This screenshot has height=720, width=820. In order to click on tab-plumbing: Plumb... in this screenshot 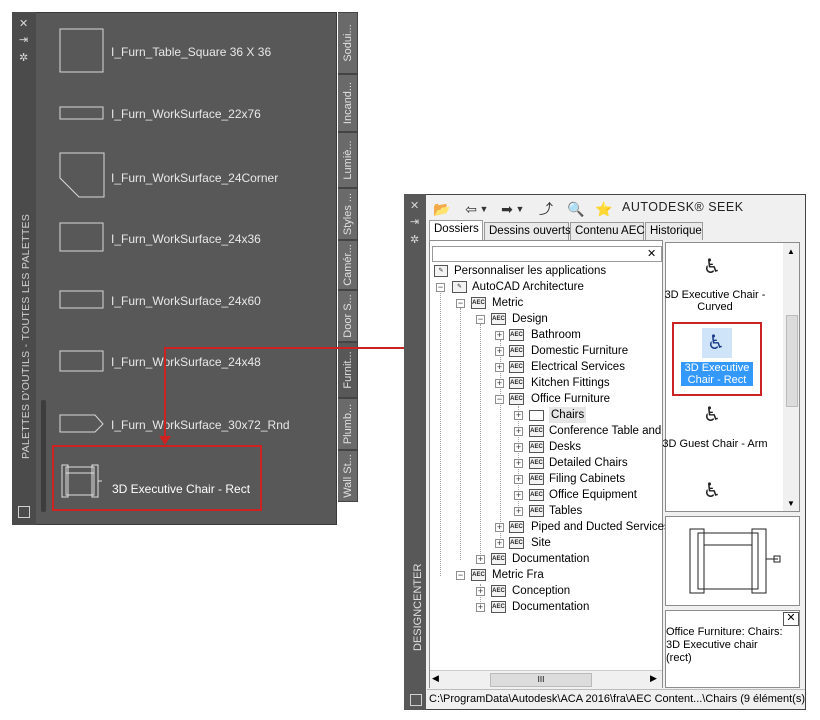, I will do `click(348, 424)`.